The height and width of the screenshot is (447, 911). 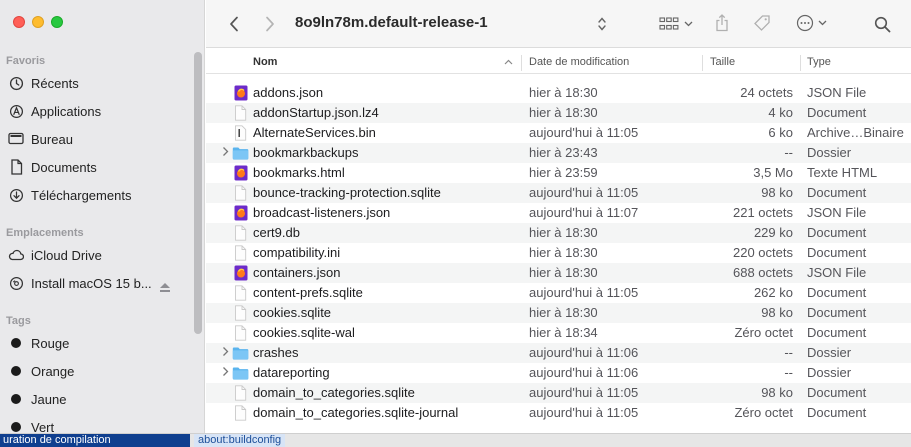 I want to click on file-size: 3,5 Mo, so click(x=773, y=172).